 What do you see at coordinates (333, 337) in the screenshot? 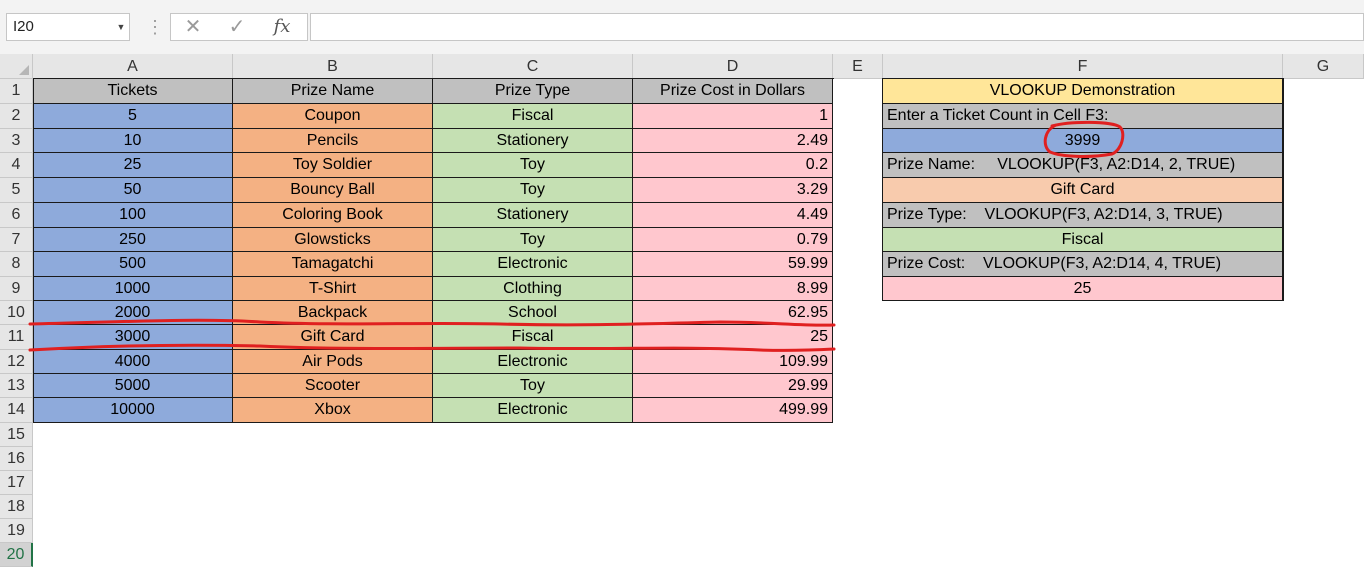
I see `table-cell-prize-name: Gift Card` at bounding box center [333, 337].